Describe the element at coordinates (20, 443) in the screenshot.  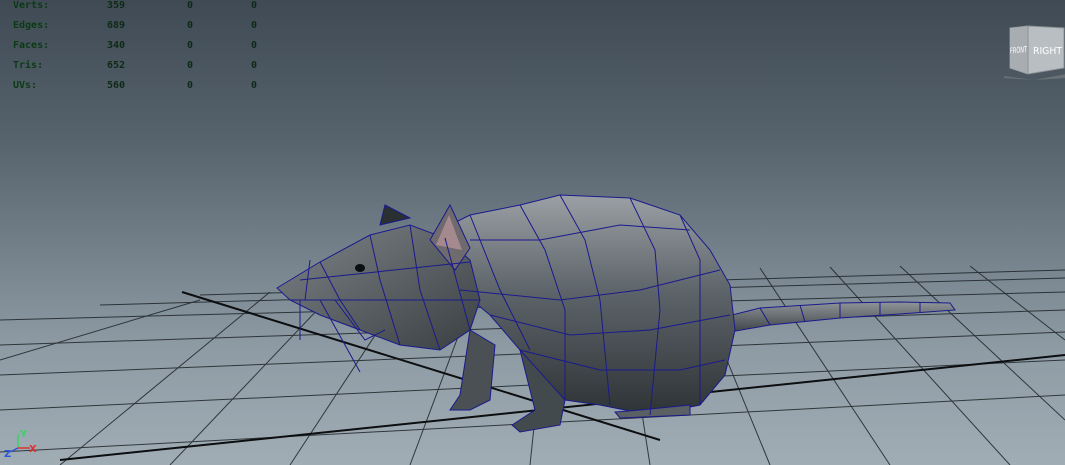
I see `axis-indicator-icon: Y X Z` at that location.